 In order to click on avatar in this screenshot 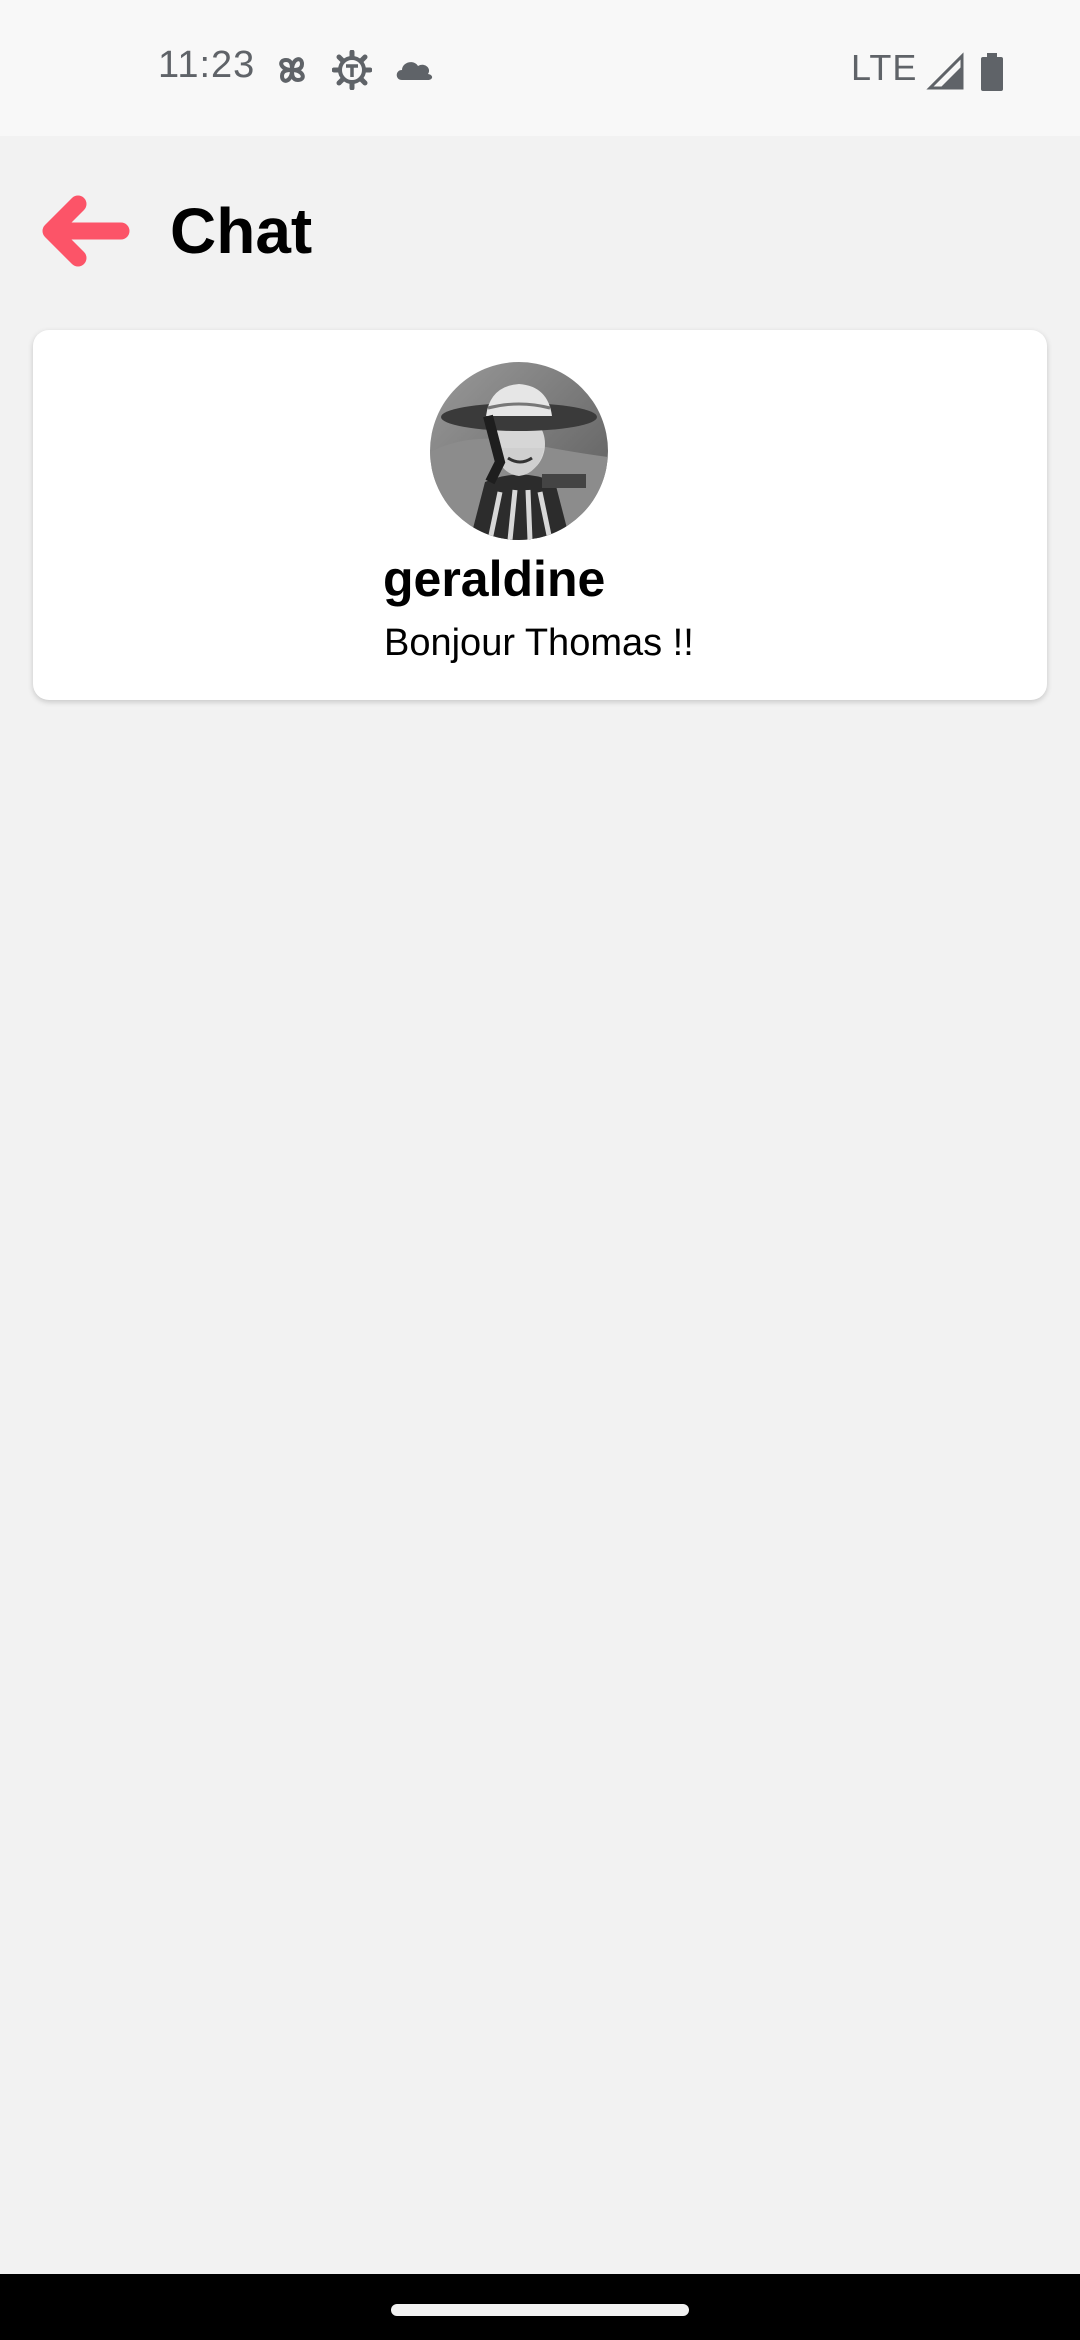, I will do `click(519, 451)`.